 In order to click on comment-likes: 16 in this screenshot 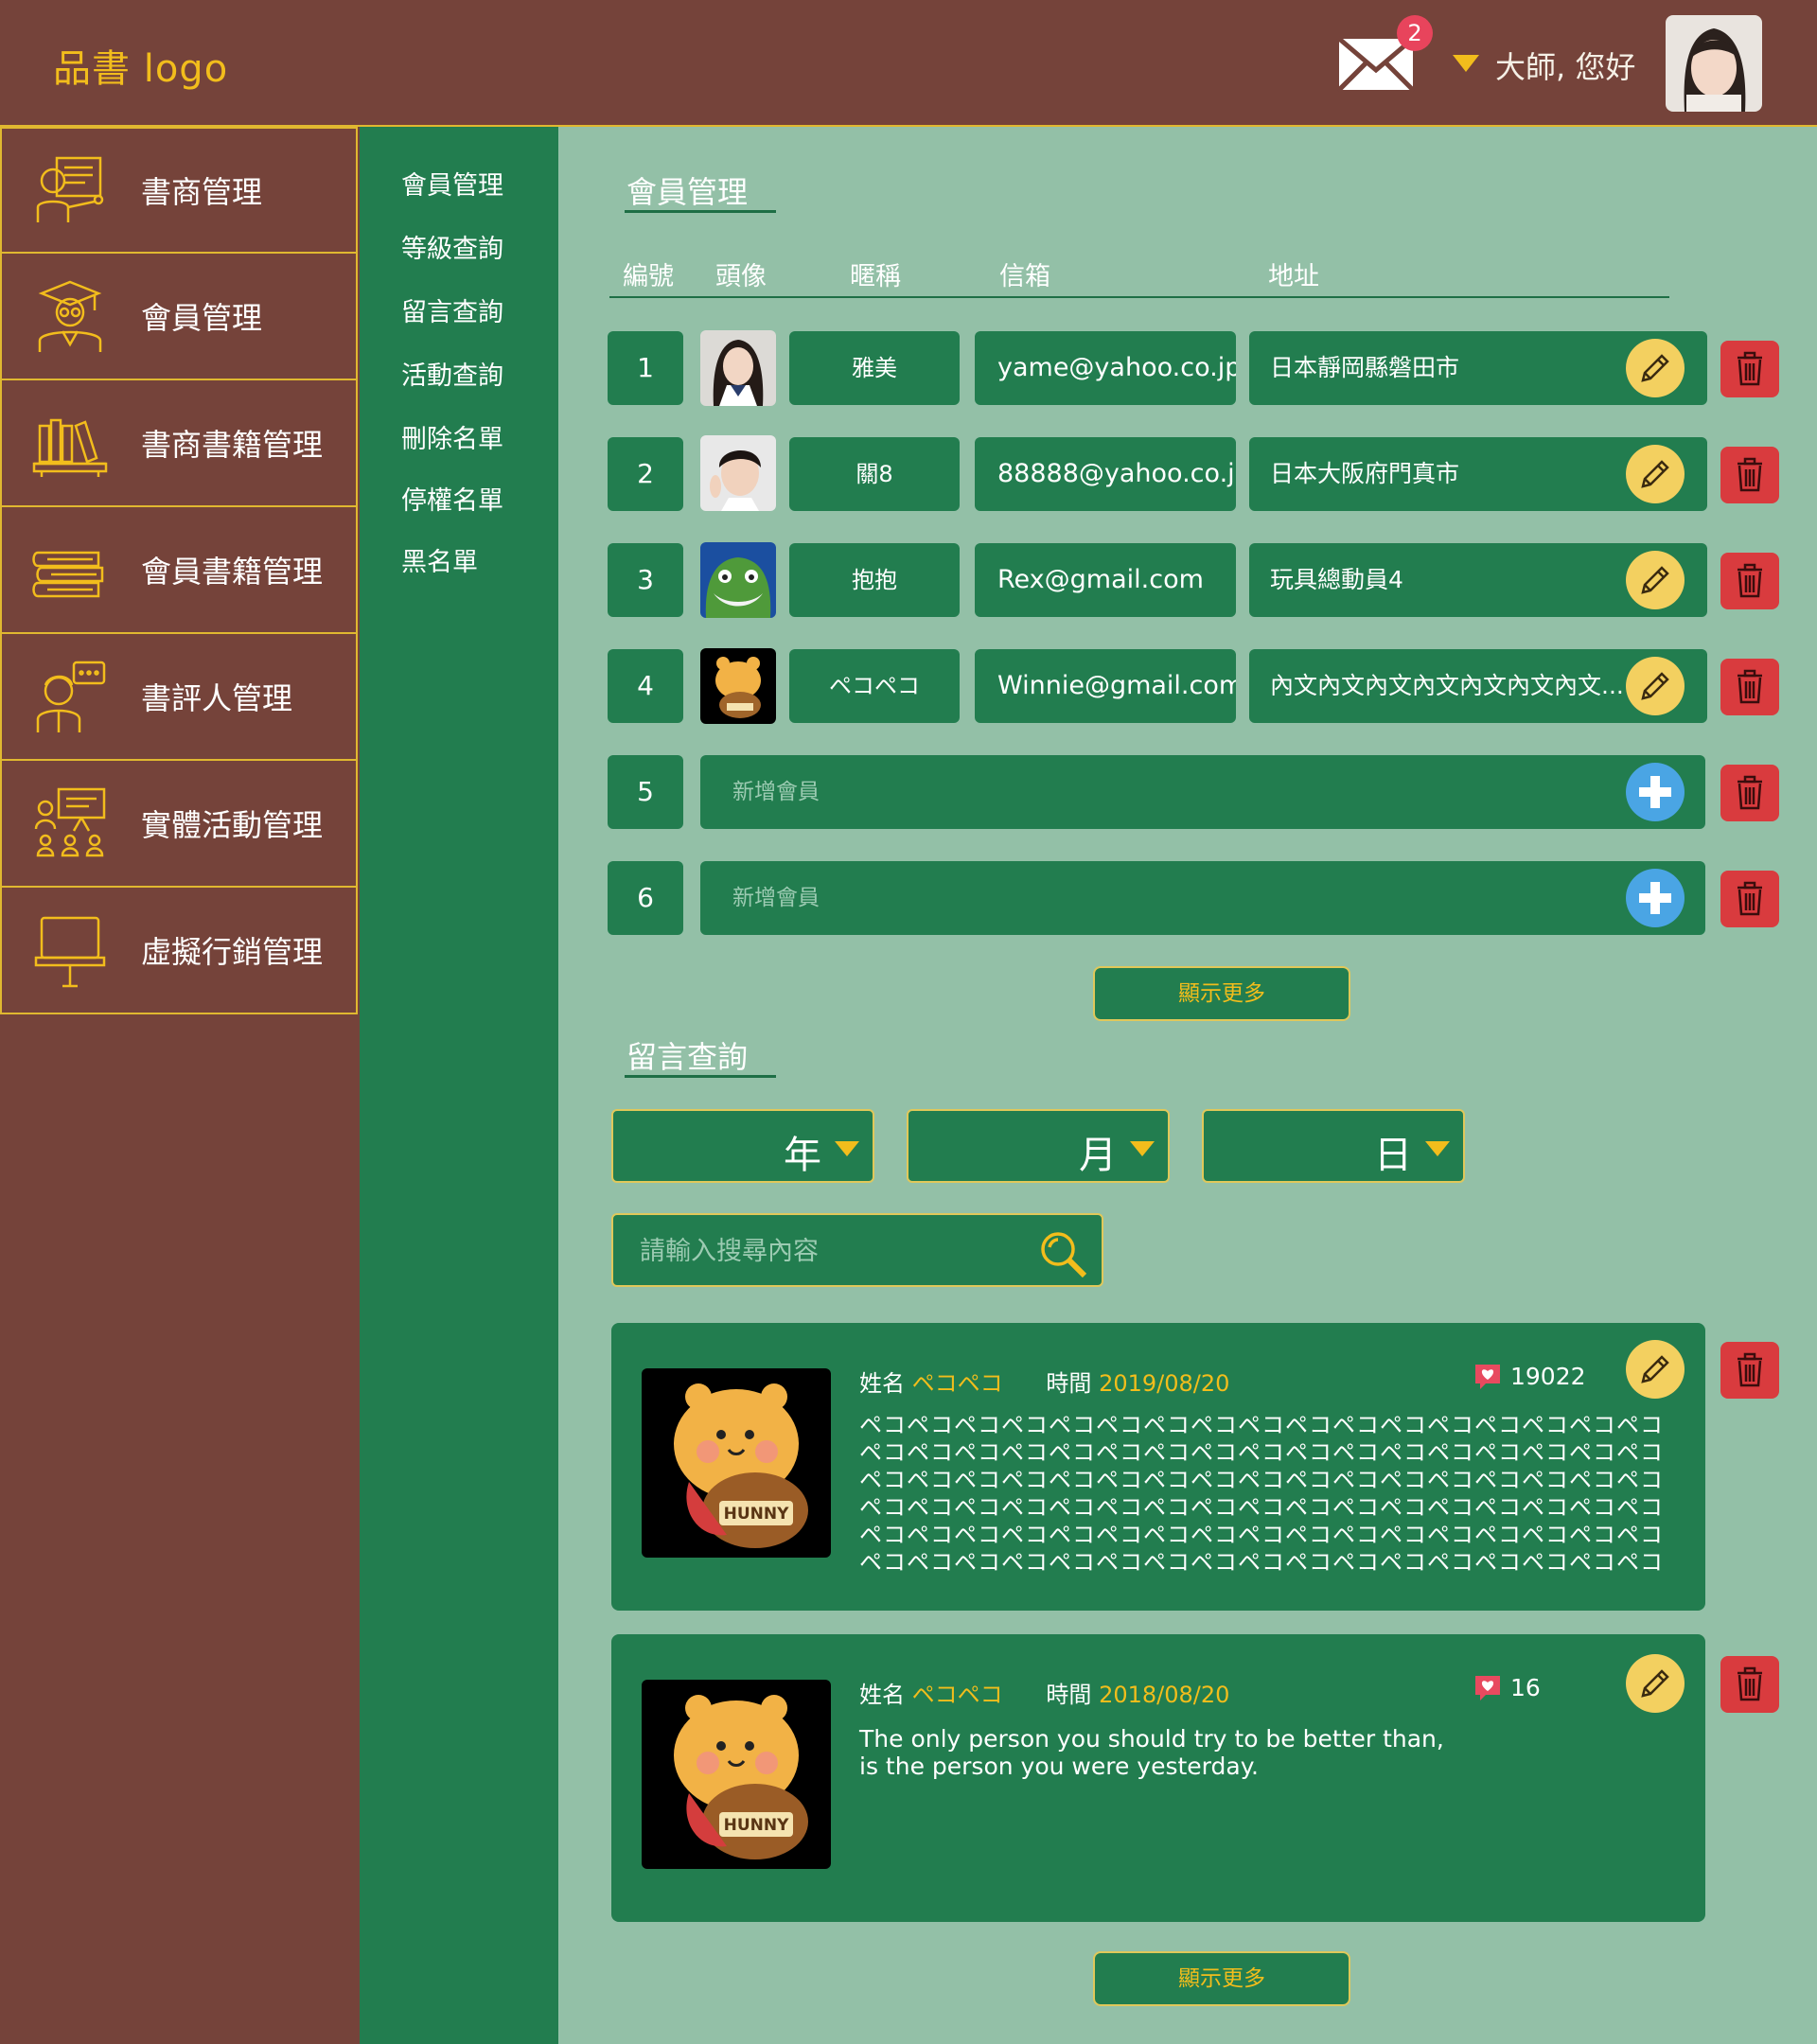, I will do `click(1507, 1687)`.